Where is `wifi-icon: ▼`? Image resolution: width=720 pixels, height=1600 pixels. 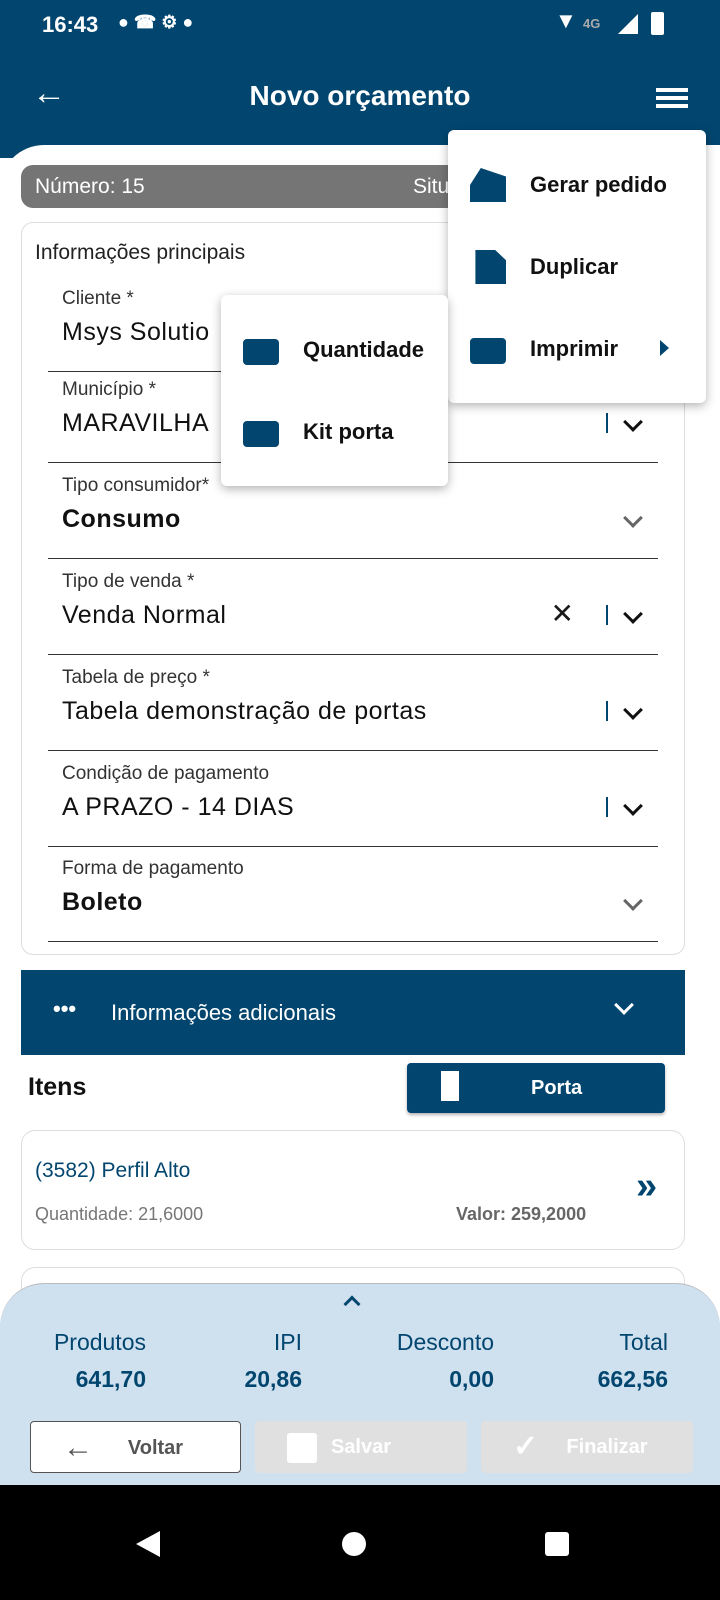 wifi-icon: ▼ is located at coordinates (566, 20).